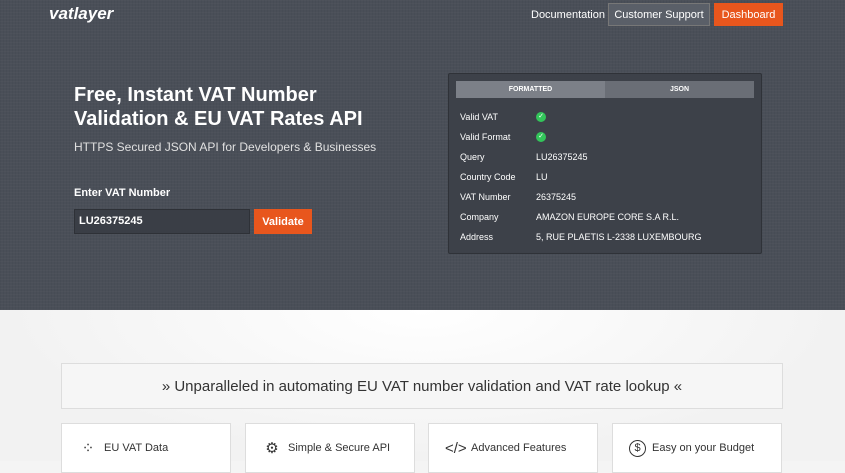 The image size is (845, 473). What do you see at coordinates (659, 14) in the screenshot?
I see `customer-support-button: Customer Support` at bounding box center [659, 14].